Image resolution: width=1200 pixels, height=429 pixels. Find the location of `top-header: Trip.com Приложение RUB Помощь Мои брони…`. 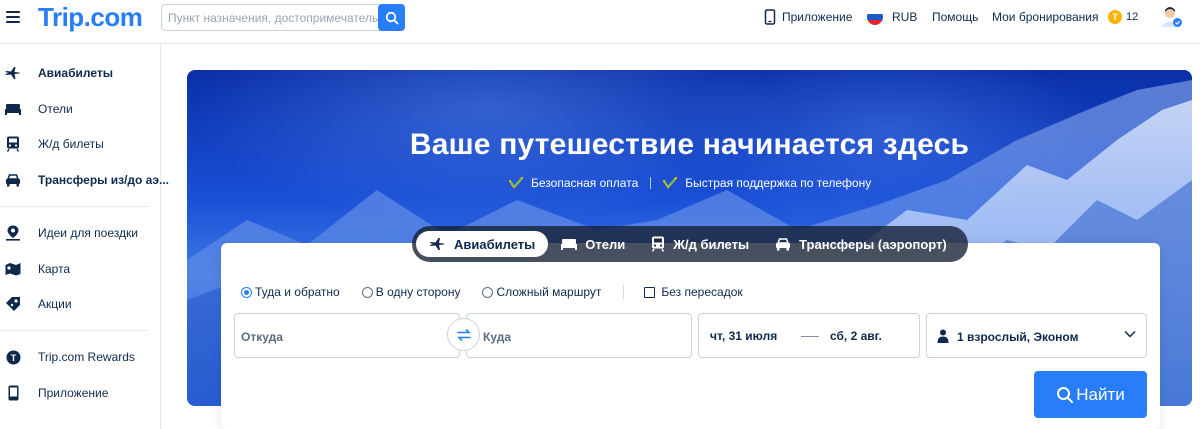

top-header: Trip.com Приложение RUB Помощь Мои брони… is located at coordinates (600, 22).